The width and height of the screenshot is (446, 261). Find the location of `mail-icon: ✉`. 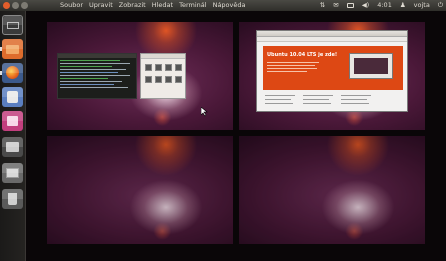

mail-icon: ✉ is located at coordinates (335, 5).